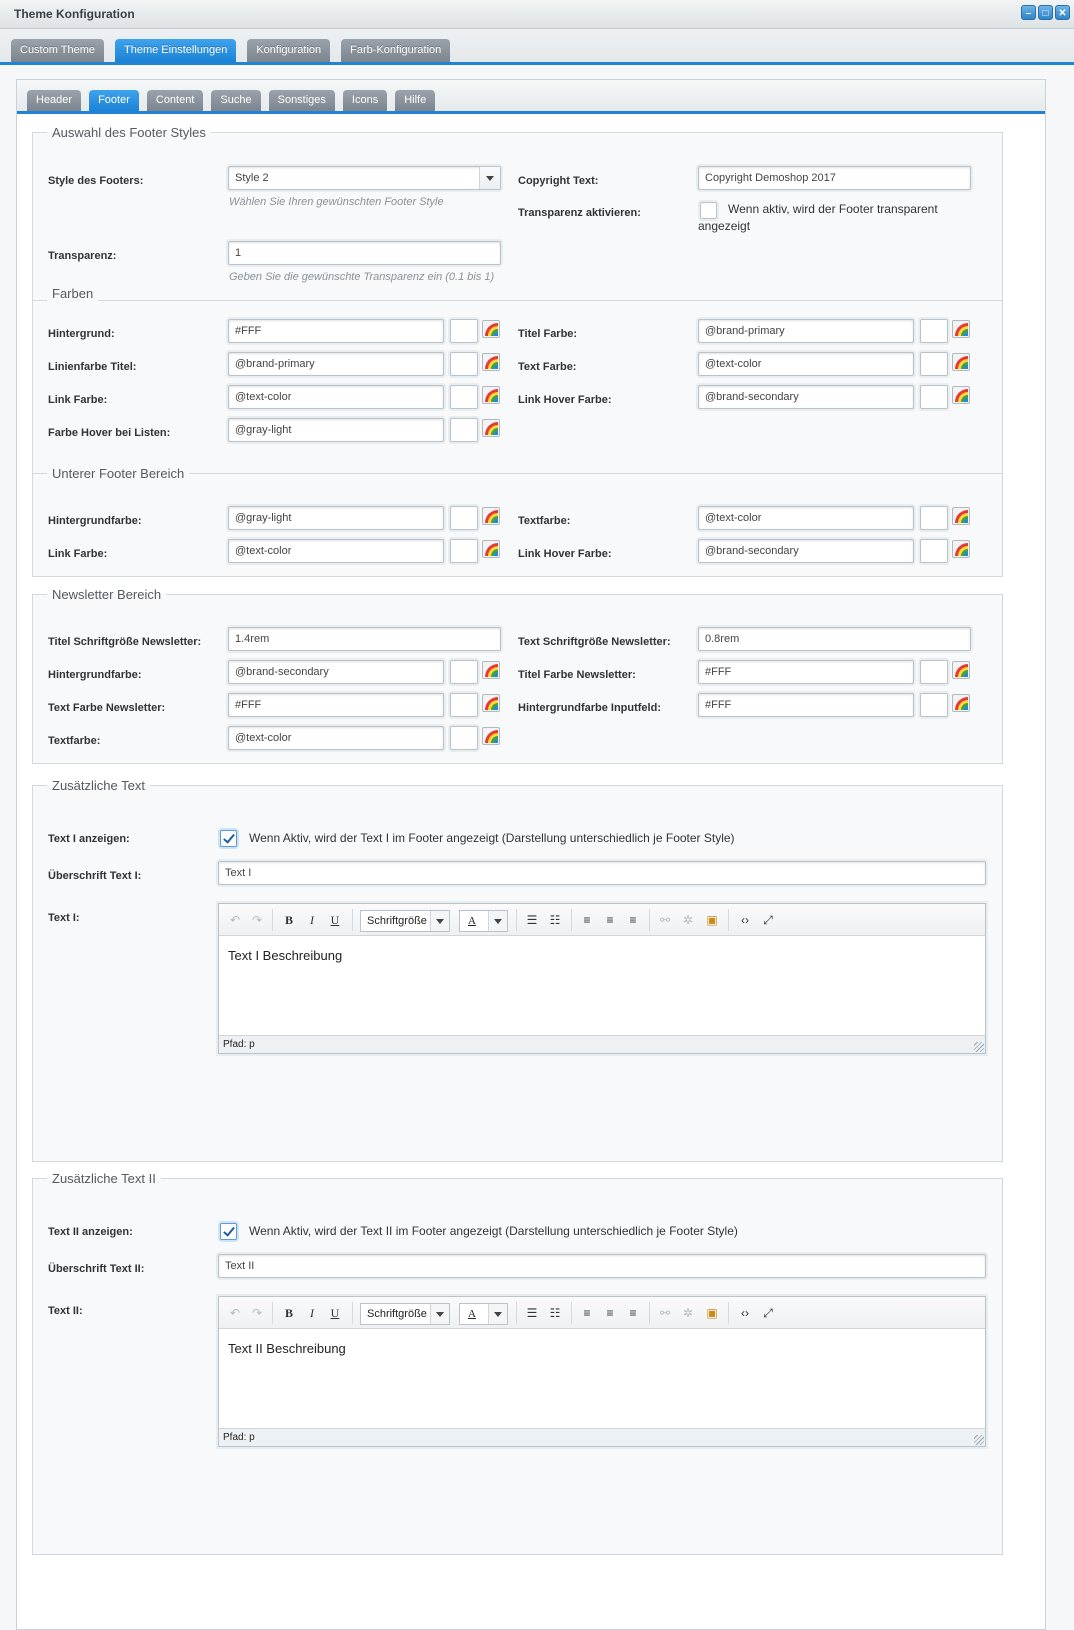 The width and height of the screenshot is (1074, 1630). I want to click on linienfarbe-swatch, so click(464, 364).